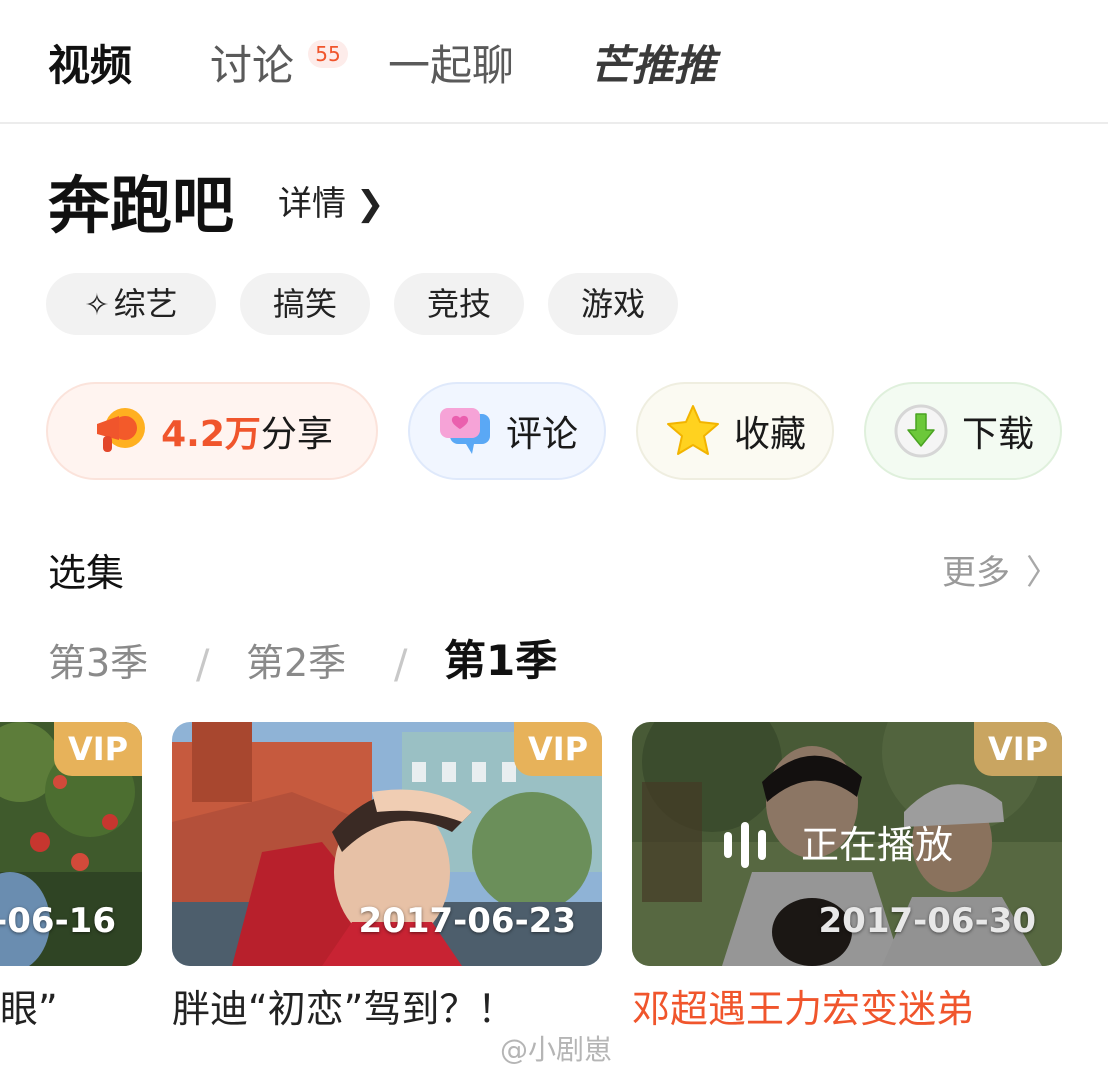 This screenshot has width=1108, height=1080. What do you see at coordinates (141, 205) in the screenshot?
I see `show-title: 奔跑吧` at bounding box center [141, 205].